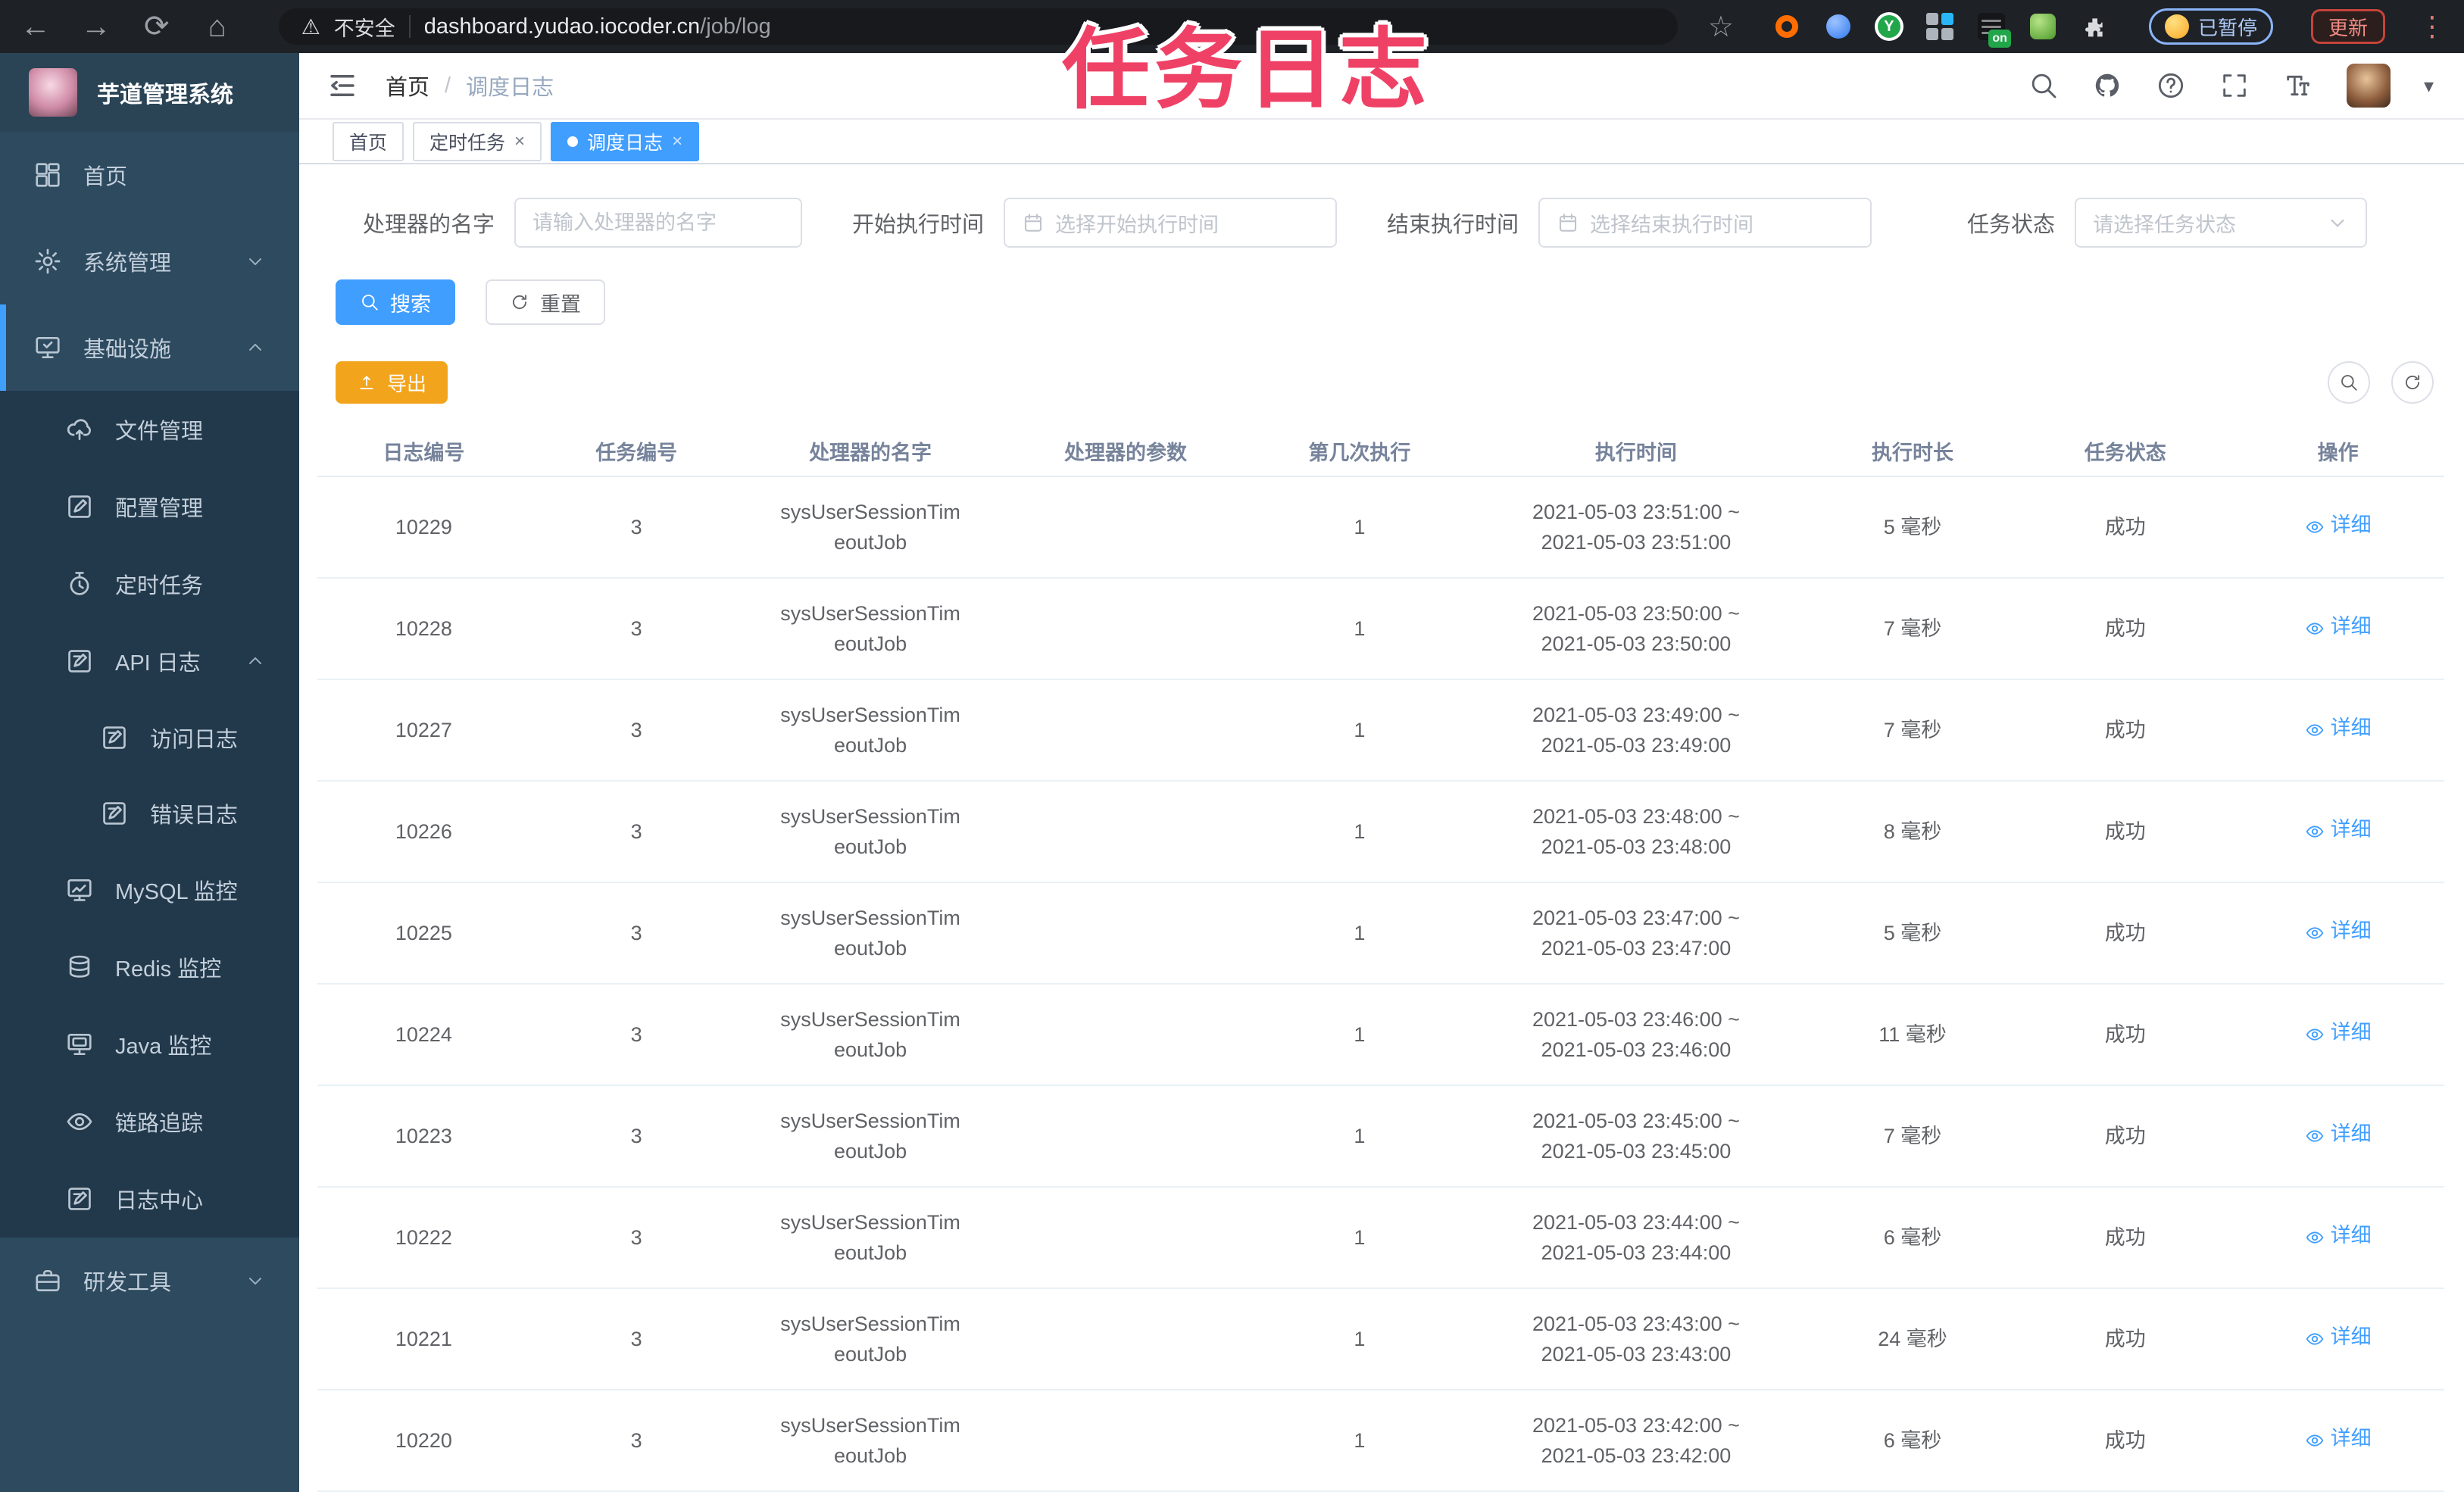 This screenshot has width=2464, height=1492. Describe the element at coordinates (2171, 86) in the screenshot. I see `help-icon` at that location.